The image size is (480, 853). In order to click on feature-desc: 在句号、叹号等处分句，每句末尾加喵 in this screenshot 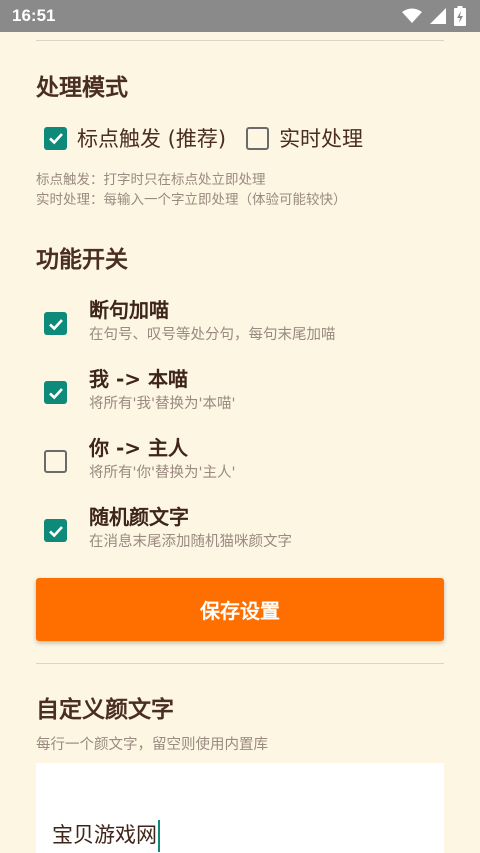, I will do `click(212, 335)`.